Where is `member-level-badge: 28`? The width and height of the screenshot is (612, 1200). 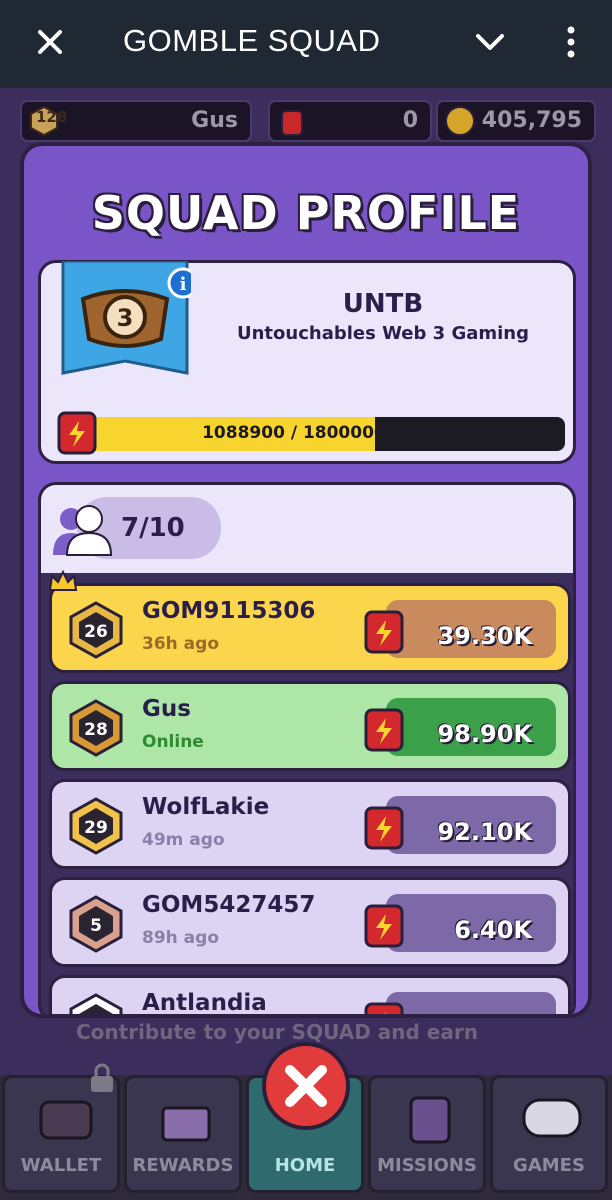 member-level-badge: 28 is located at coordinates (96, 728).